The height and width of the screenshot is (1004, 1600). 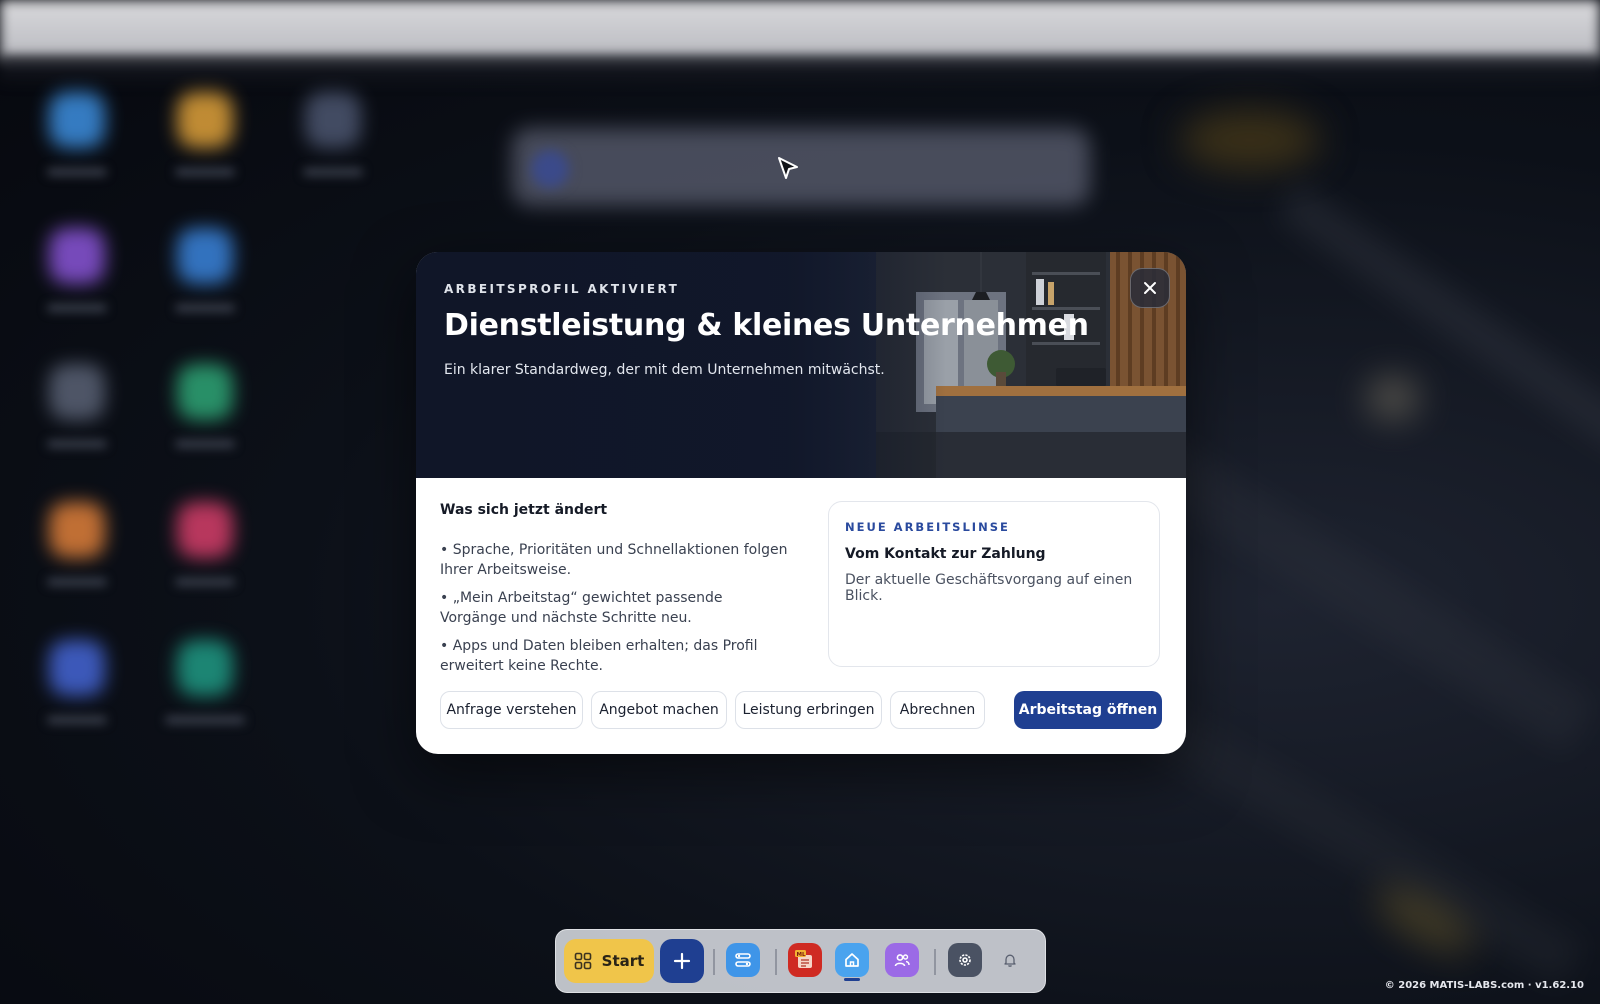 I want to click on step-chip-angebot-machen: Angebot machen, so click(x=659, y=710).